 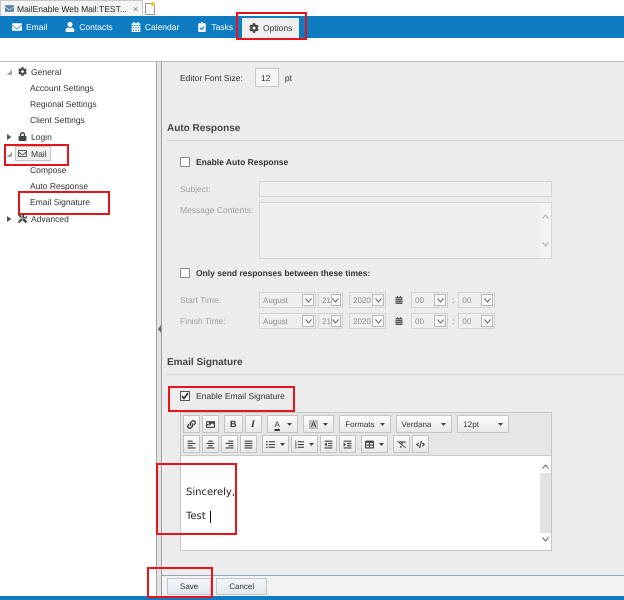 I want to click on text-color-button: A, so click(x=282, y=424).